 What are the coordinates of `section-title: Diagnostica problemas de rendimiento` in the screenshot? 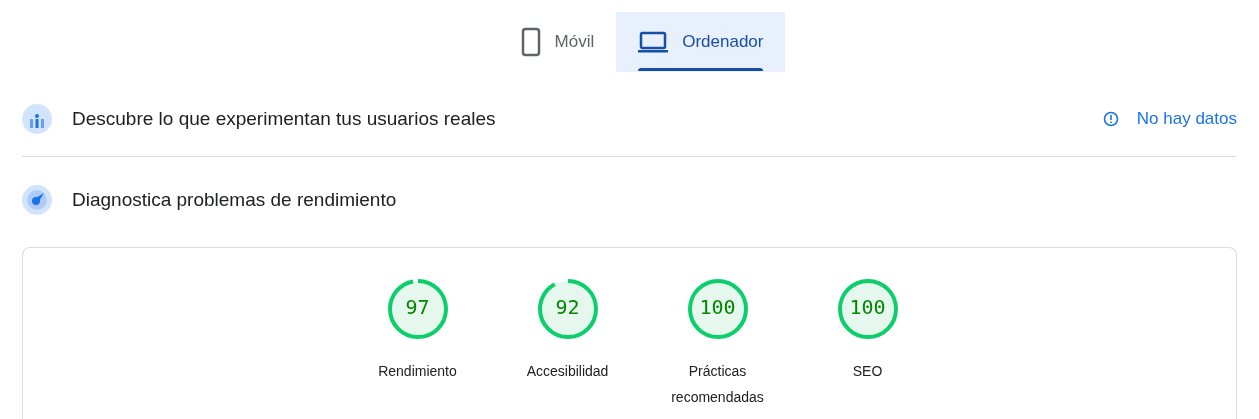 It's located at (234, 199).